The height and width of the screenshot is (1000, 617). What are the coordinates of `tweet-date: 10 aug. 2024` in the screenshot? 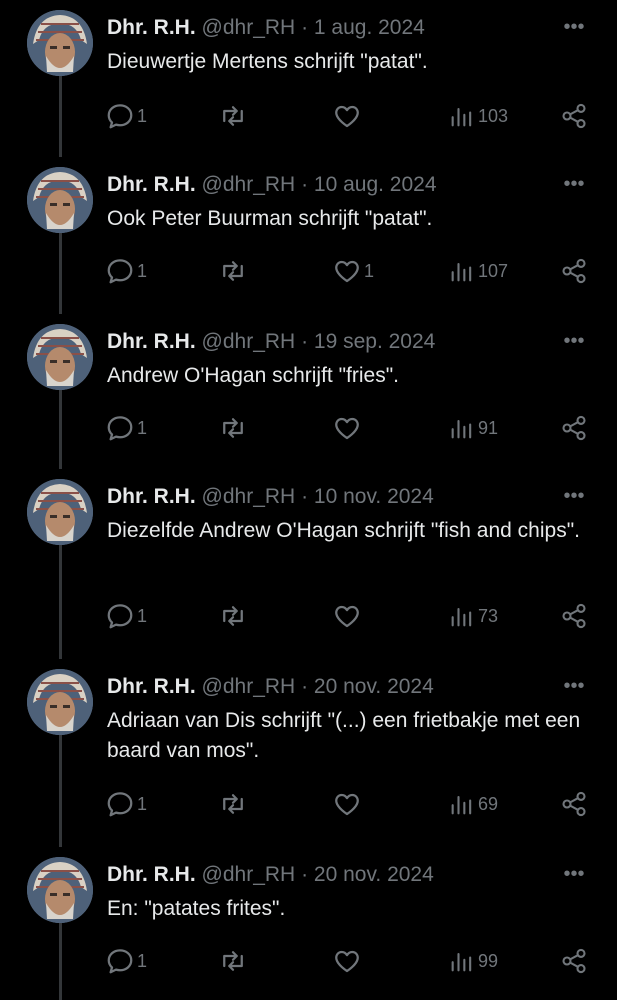 It's located at (375, 184).